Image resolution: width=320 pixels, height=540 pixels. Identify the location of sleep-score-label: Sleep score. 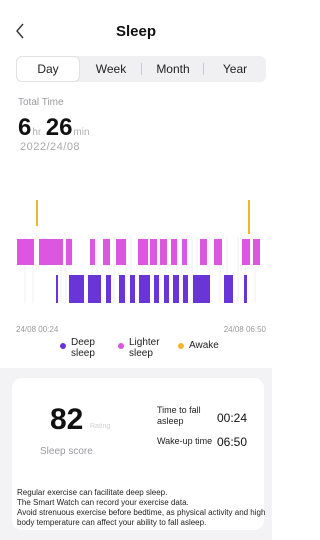
(66, 451).